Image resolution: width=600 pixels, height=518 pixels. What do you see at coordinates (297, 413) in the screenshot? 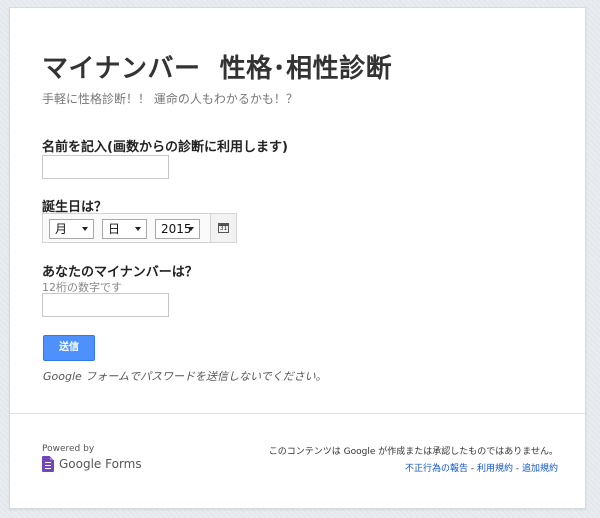
I see `footer-divider` at bounding box center [297, 413].